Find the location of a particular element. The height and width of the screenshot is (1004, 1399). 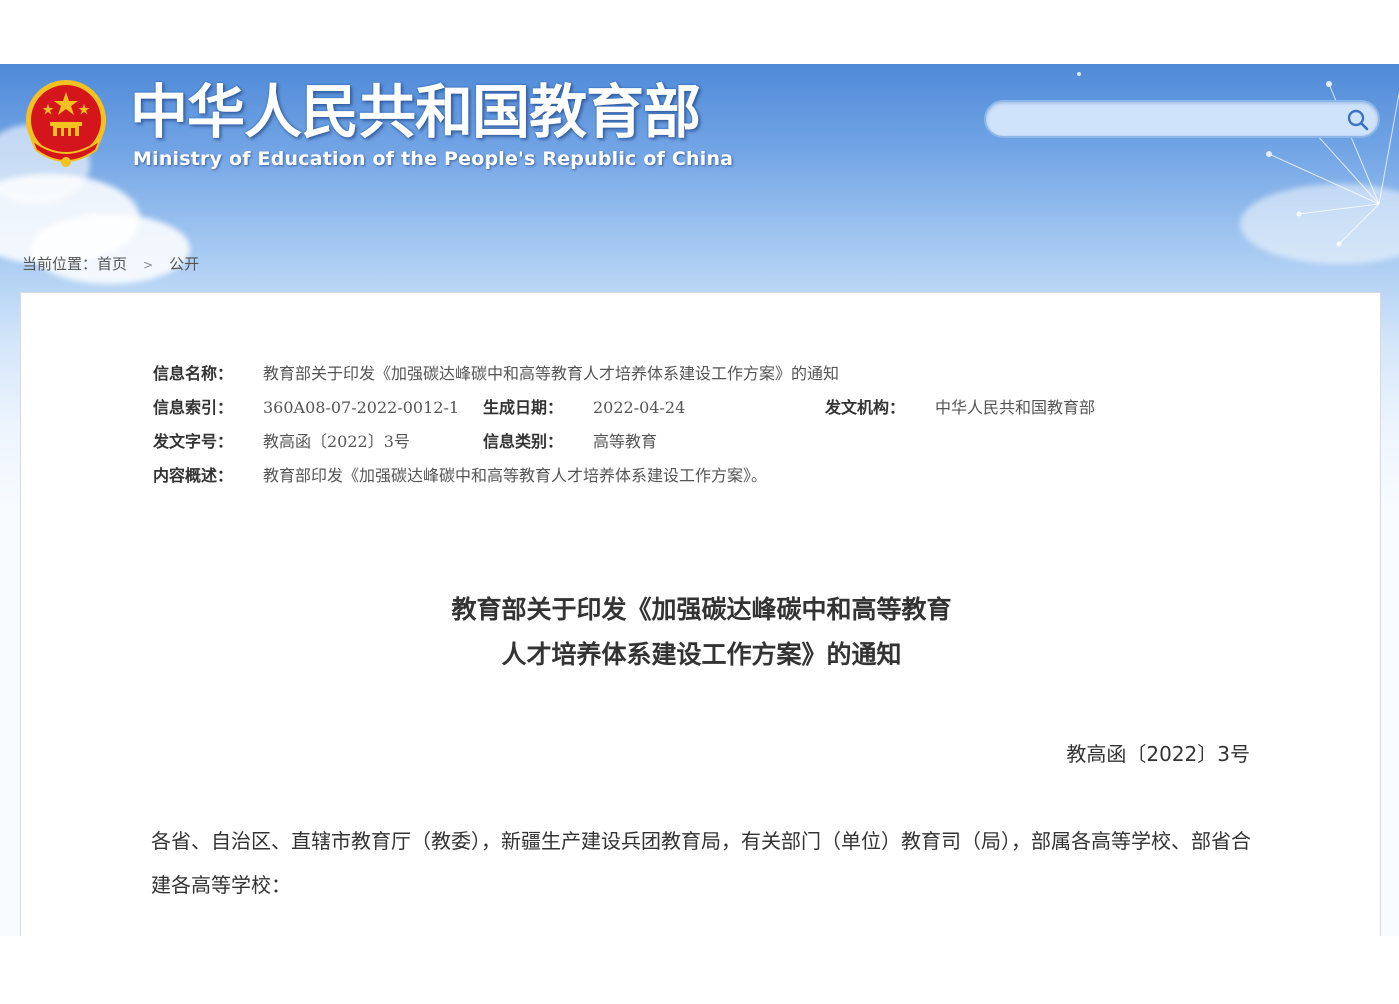

meta-value: 教育部印发《加强碳达峰碳中和高等教育人才培养体系建设工作方案》。 is located at coordinates (515, 475).